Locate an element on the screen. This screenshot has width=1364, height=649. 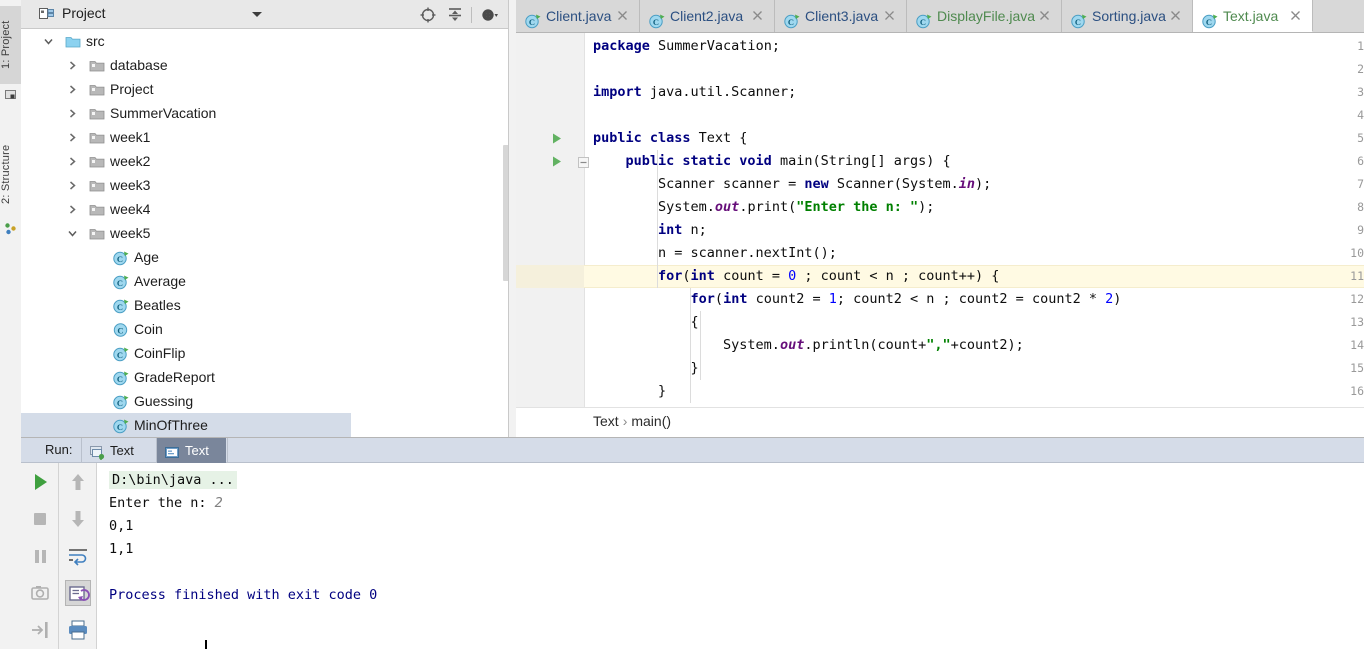
runnable-class-icon: C is located at coordinates (121, 353).